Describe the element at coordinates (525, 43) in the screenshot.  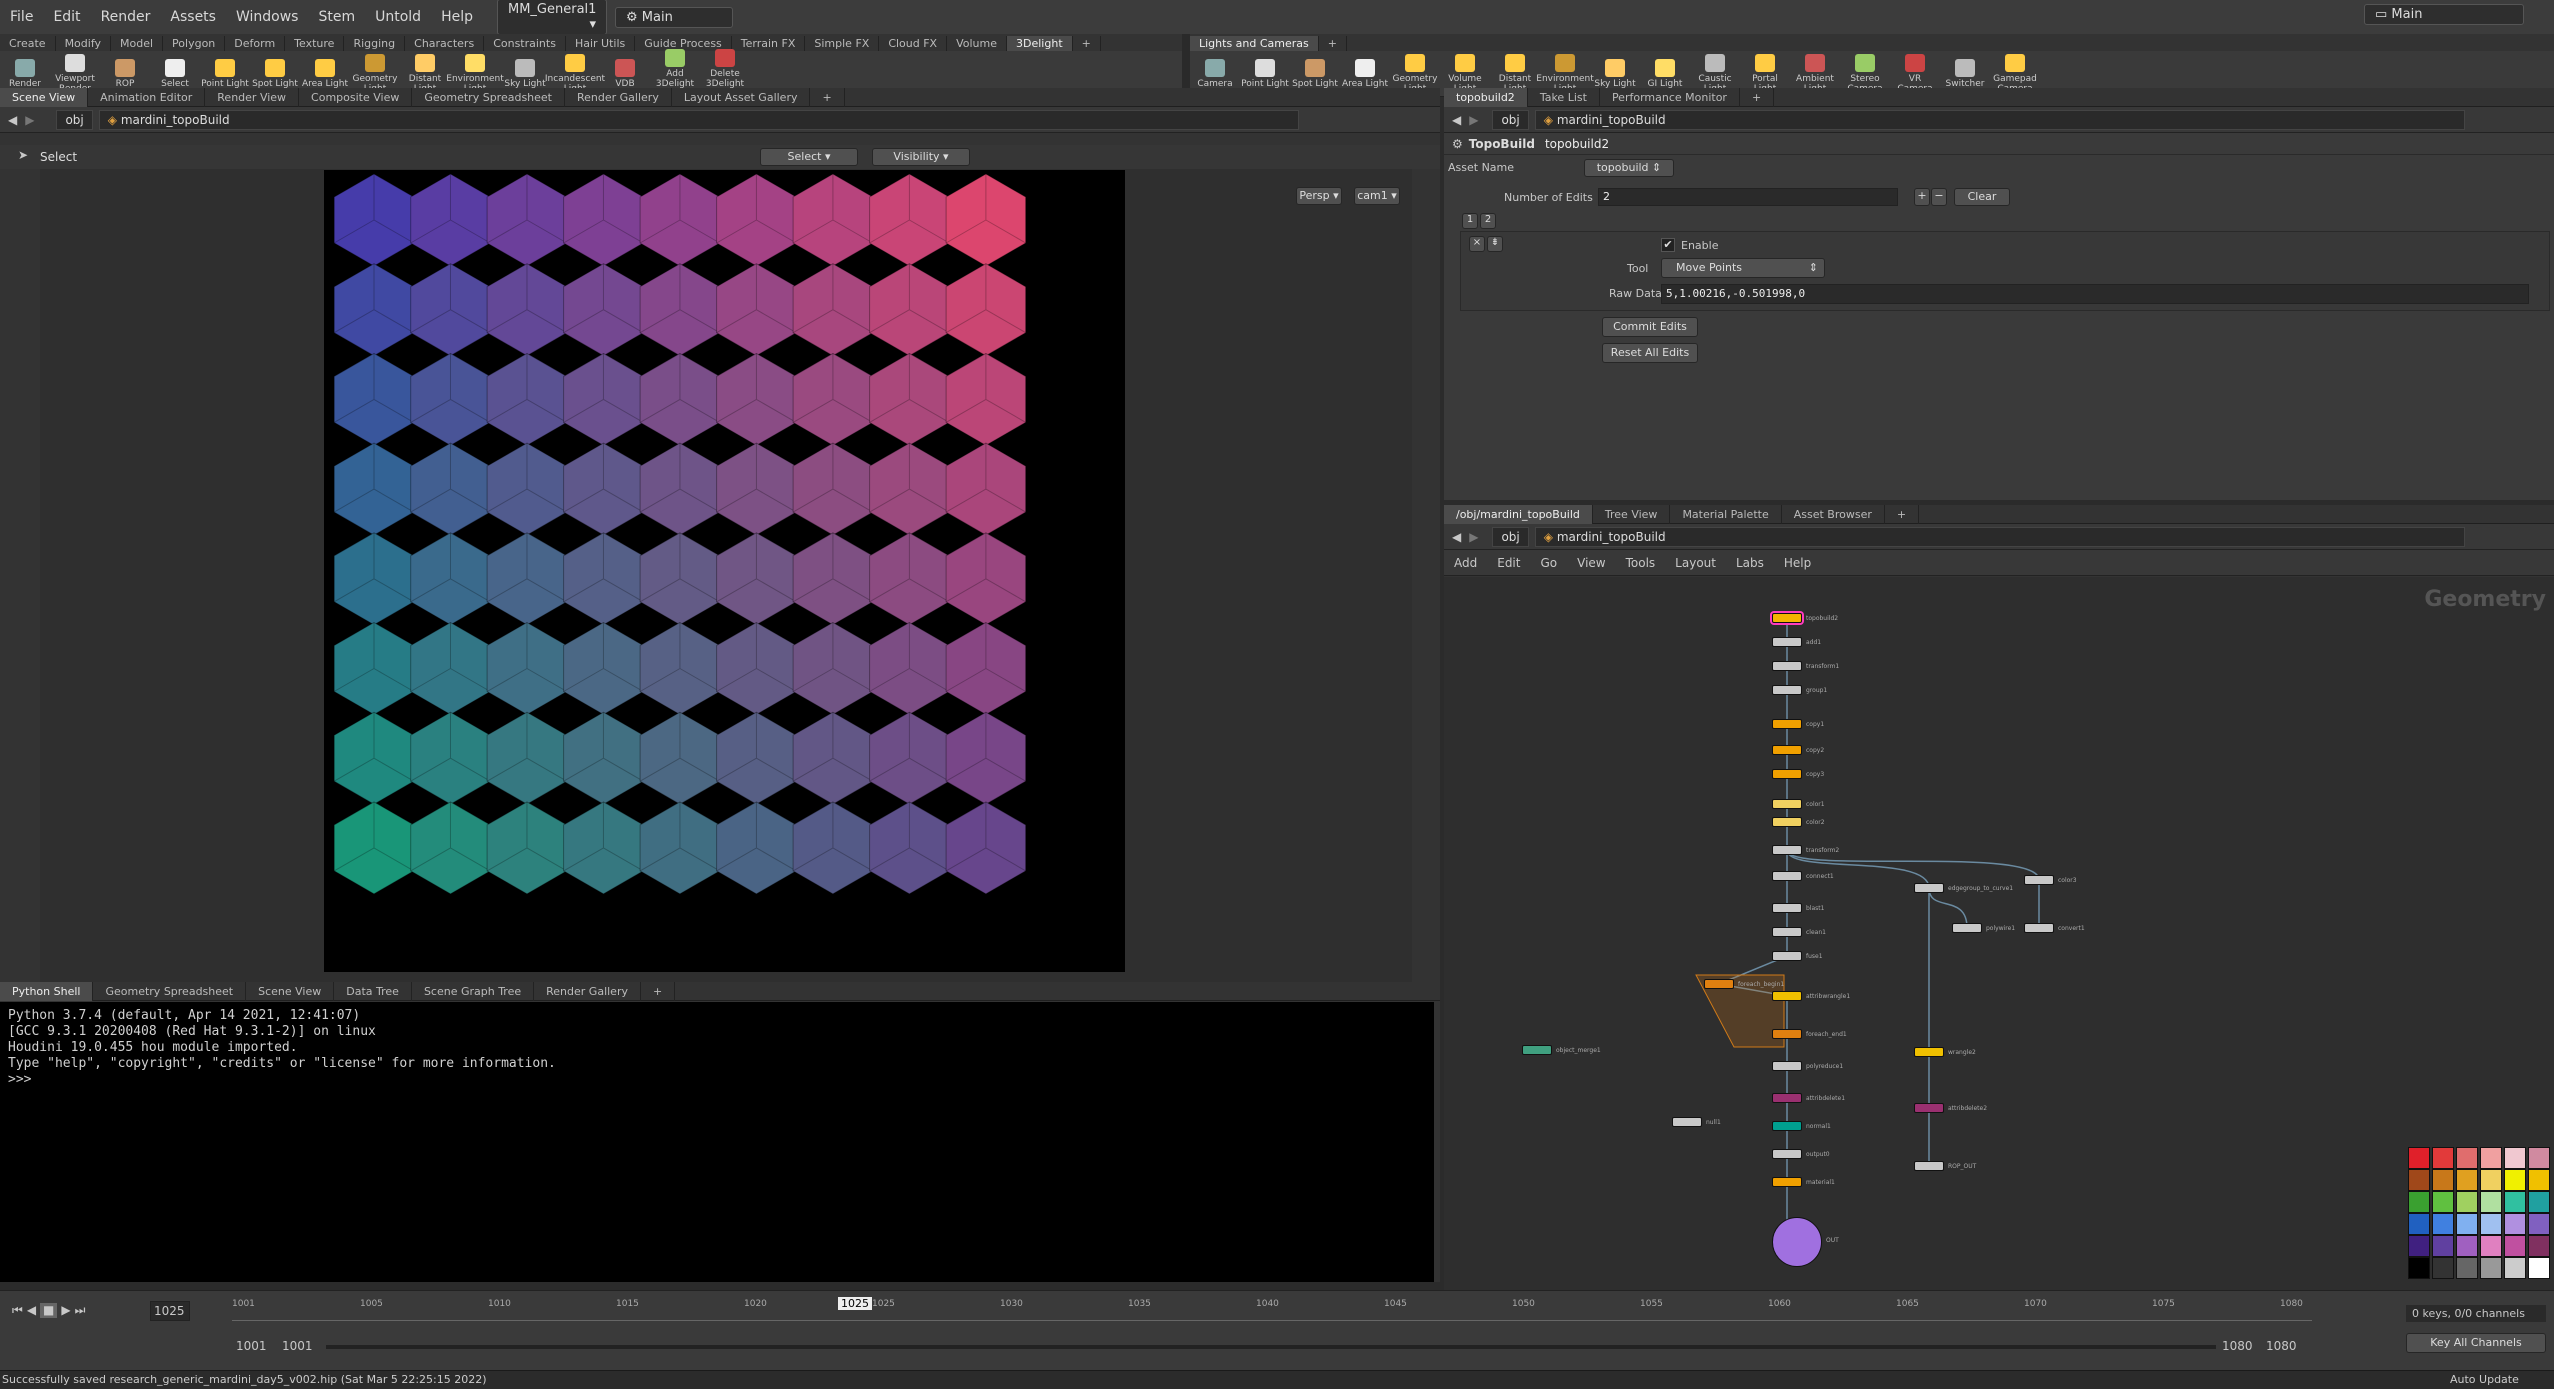
I see `tab-constraints: Constraints` at that location.